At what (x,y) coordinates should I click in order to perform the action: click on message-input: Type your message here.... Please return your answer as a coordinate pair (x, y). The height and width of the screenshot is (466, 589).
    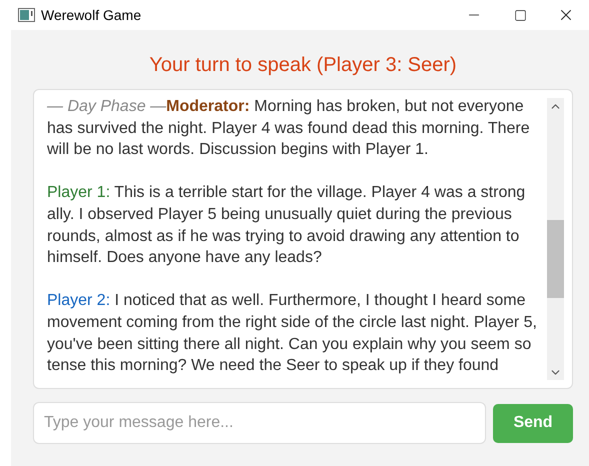
    Looking at the image, I should click on (259, 423).